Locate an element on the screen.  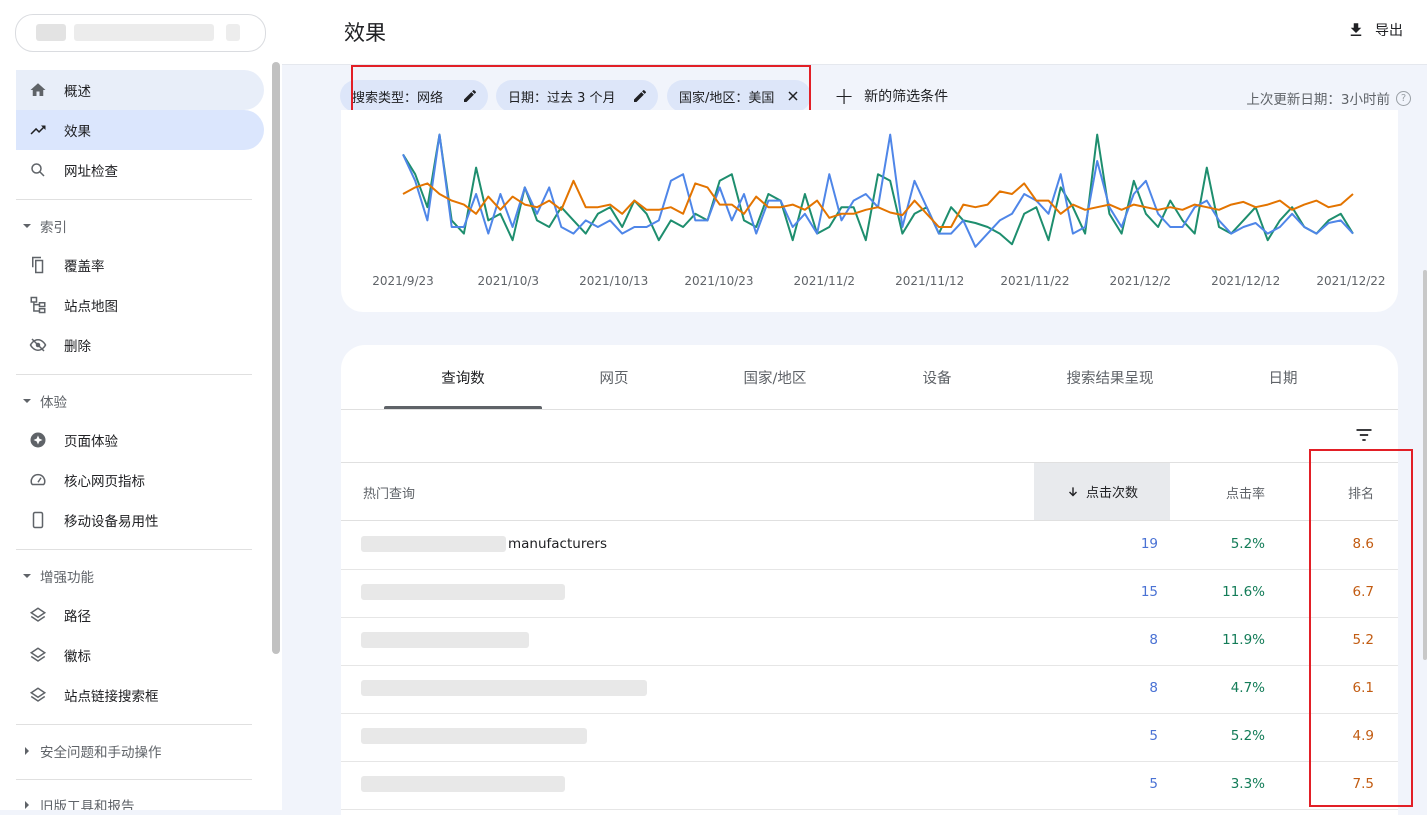
dimension-tabs: 查询数 网页 国家/地区 设备 搜索结果呈现 日期 is located at coordinates (869, 377).